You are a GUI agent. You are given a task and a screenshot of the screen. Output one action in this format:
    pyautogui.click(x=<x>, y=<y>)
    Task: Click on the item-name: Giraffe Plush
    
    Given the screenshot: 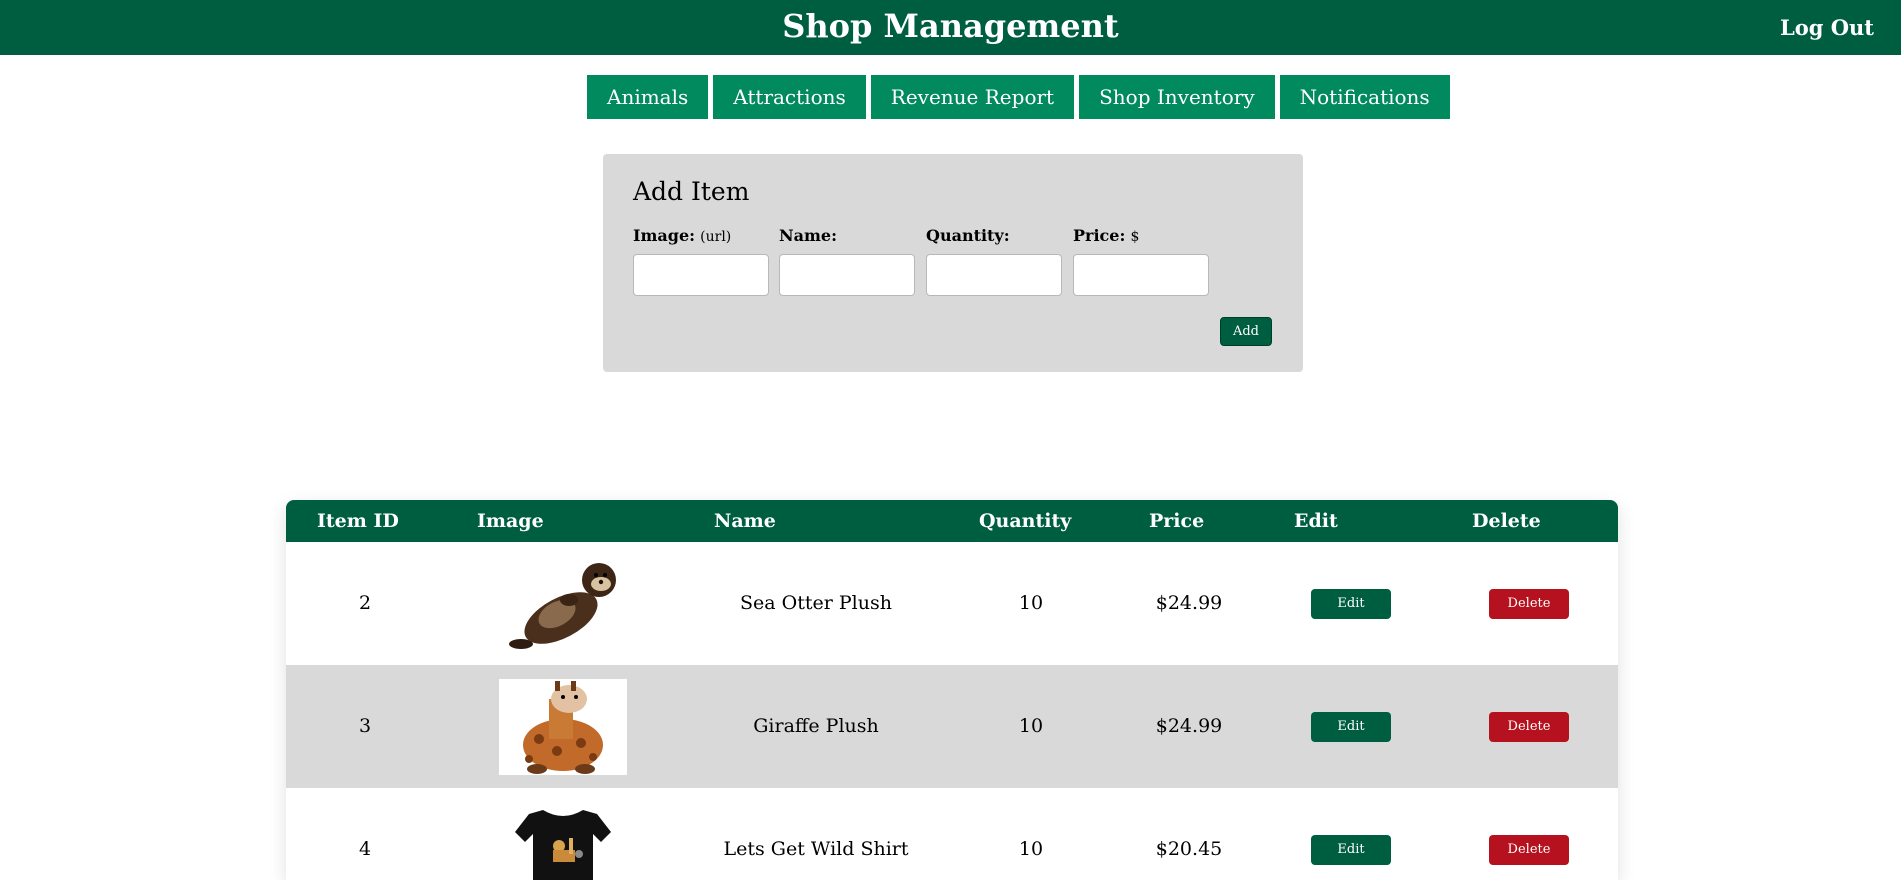 What is the action you would take?
    pyautogui.click(x=816, y=726)
    